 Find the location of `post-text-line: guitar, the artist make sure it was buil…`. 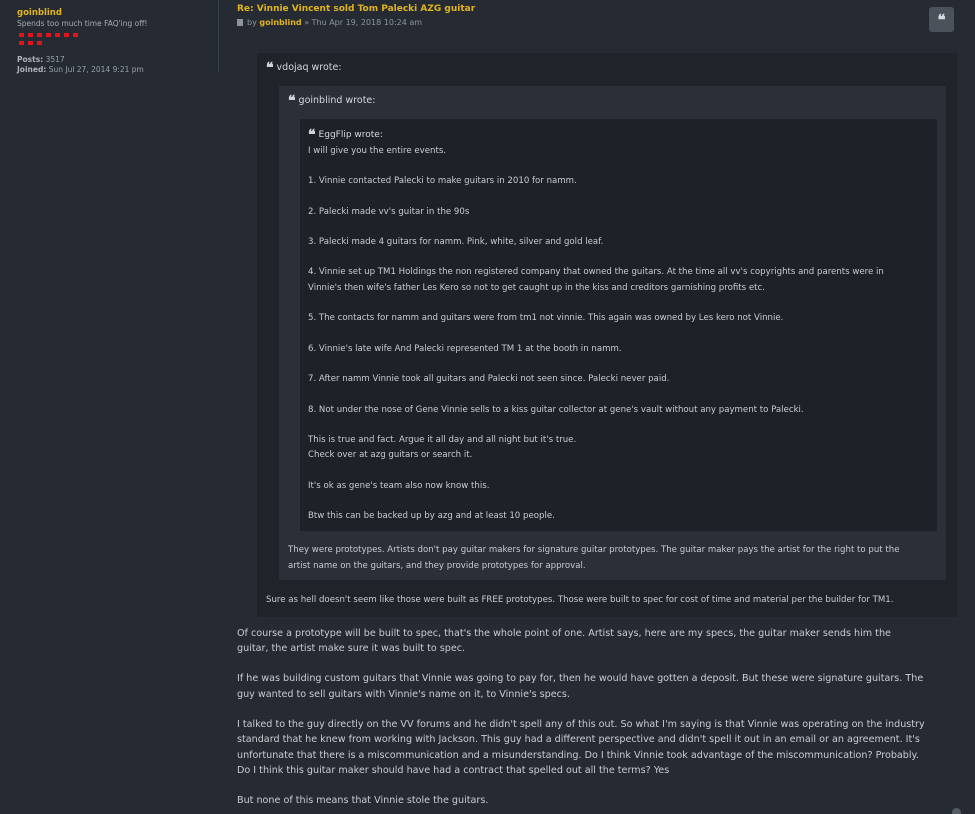

post-text-line: guitar, the artist make sure it was buil… is located at coordinates (351, 648).